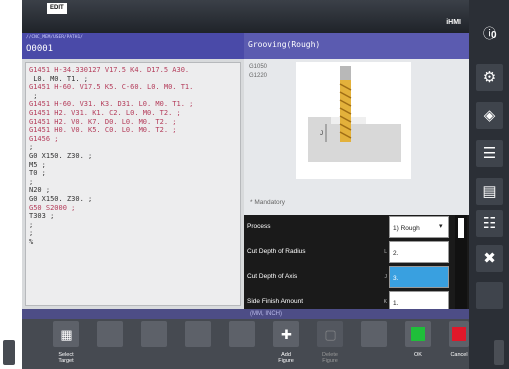 The image size is (509, 369). I want to click on gears-icon: ⚙, so click(489, 77).